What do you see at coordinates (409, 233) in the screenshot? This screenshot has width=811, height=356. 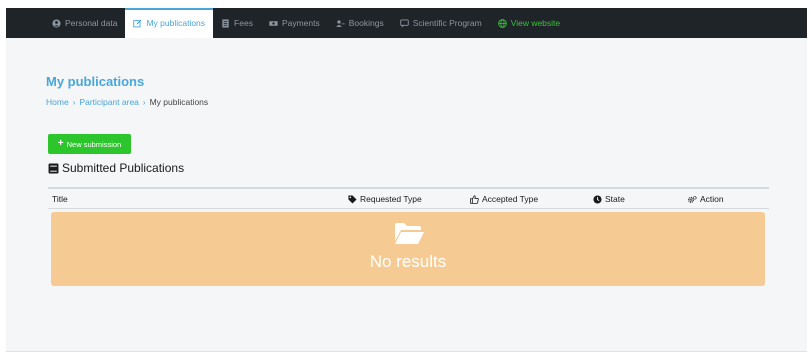 I see `folder-open-icon` at bounding box center [409, 233].